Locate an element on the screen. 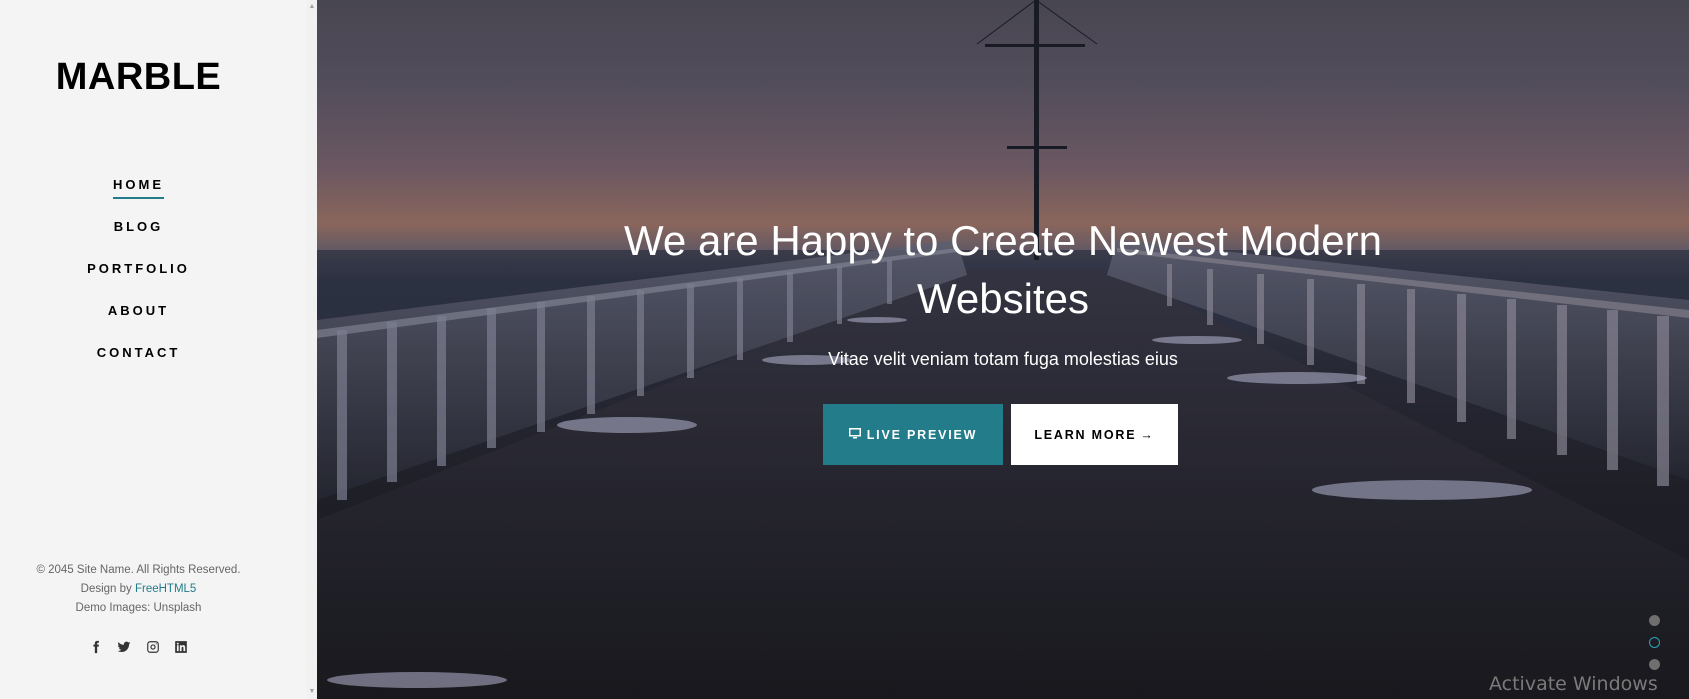  copyright-text: © 2045 Site Name. All Rights Reserved. is located at coordinates (138, 570).